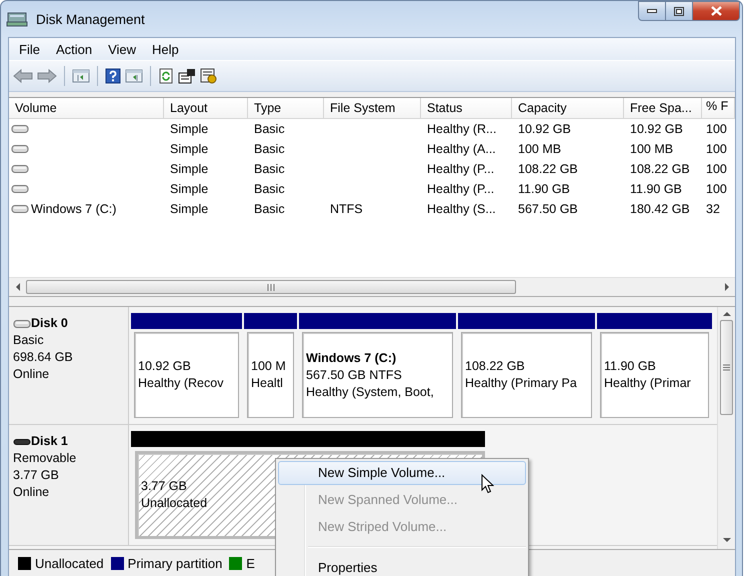 The height and width of the screenshot is (576, 749). What do you see at coordinates (174, 503) in the screenshot?
I see `partition-status: Unallocated` at bounding box center [174, 503].